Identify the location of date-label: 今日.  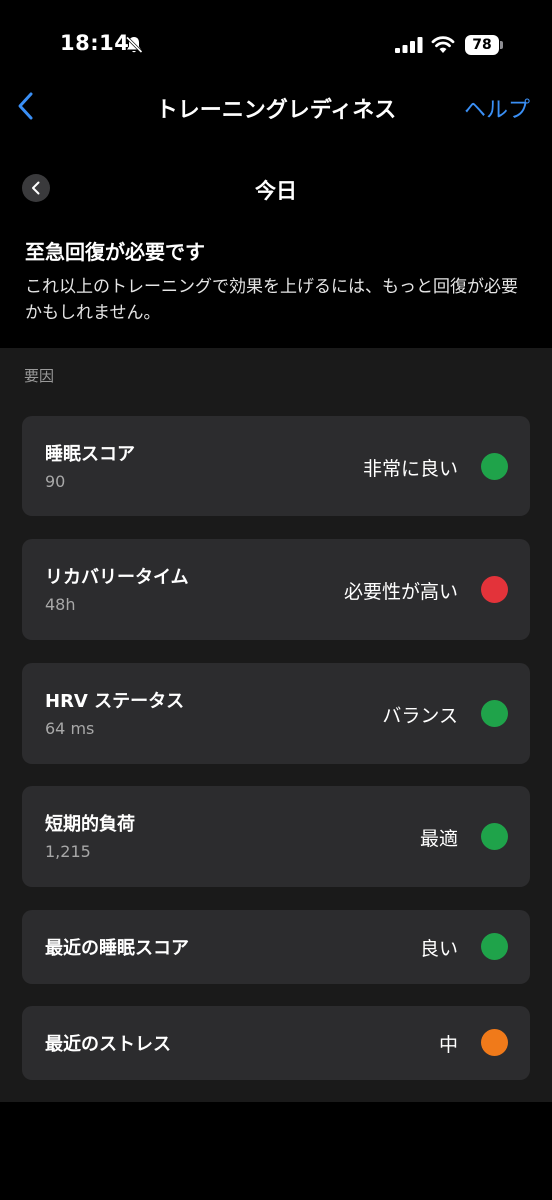
(276, 191).